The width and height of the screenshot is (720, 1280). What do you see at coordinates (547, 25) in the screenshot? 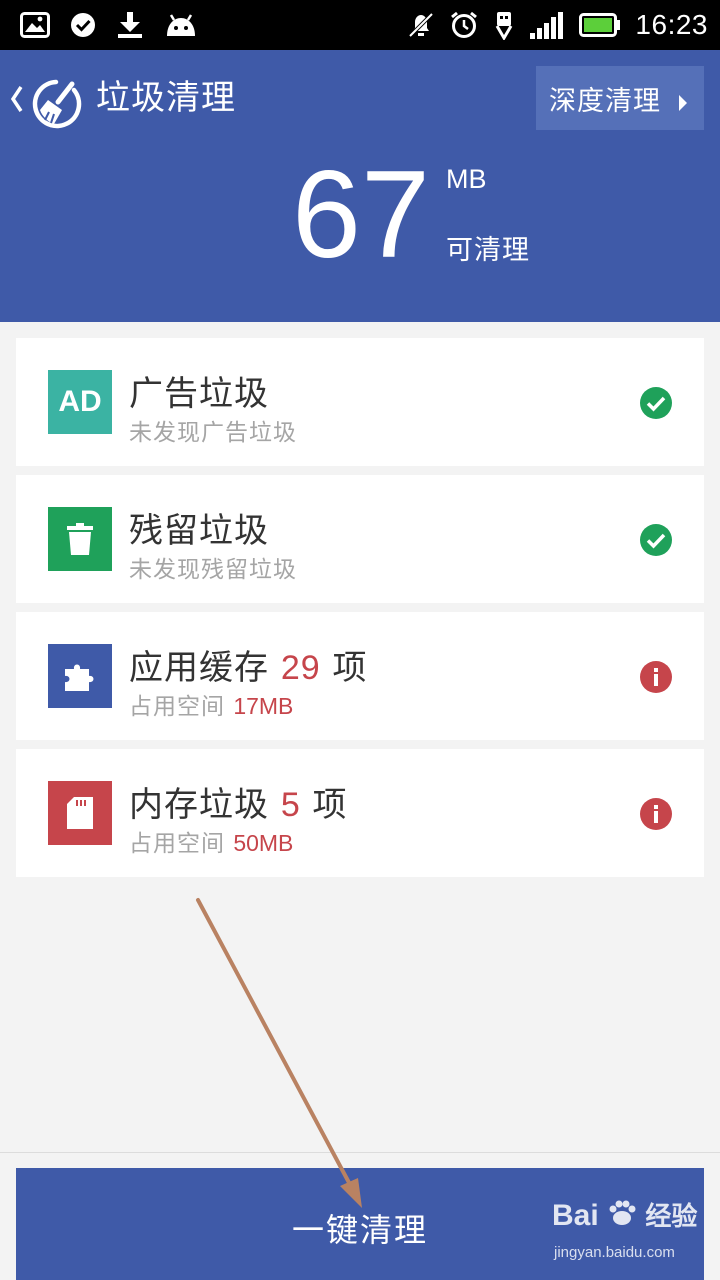
I see `signal-icon` at bounding box center [547, 25].